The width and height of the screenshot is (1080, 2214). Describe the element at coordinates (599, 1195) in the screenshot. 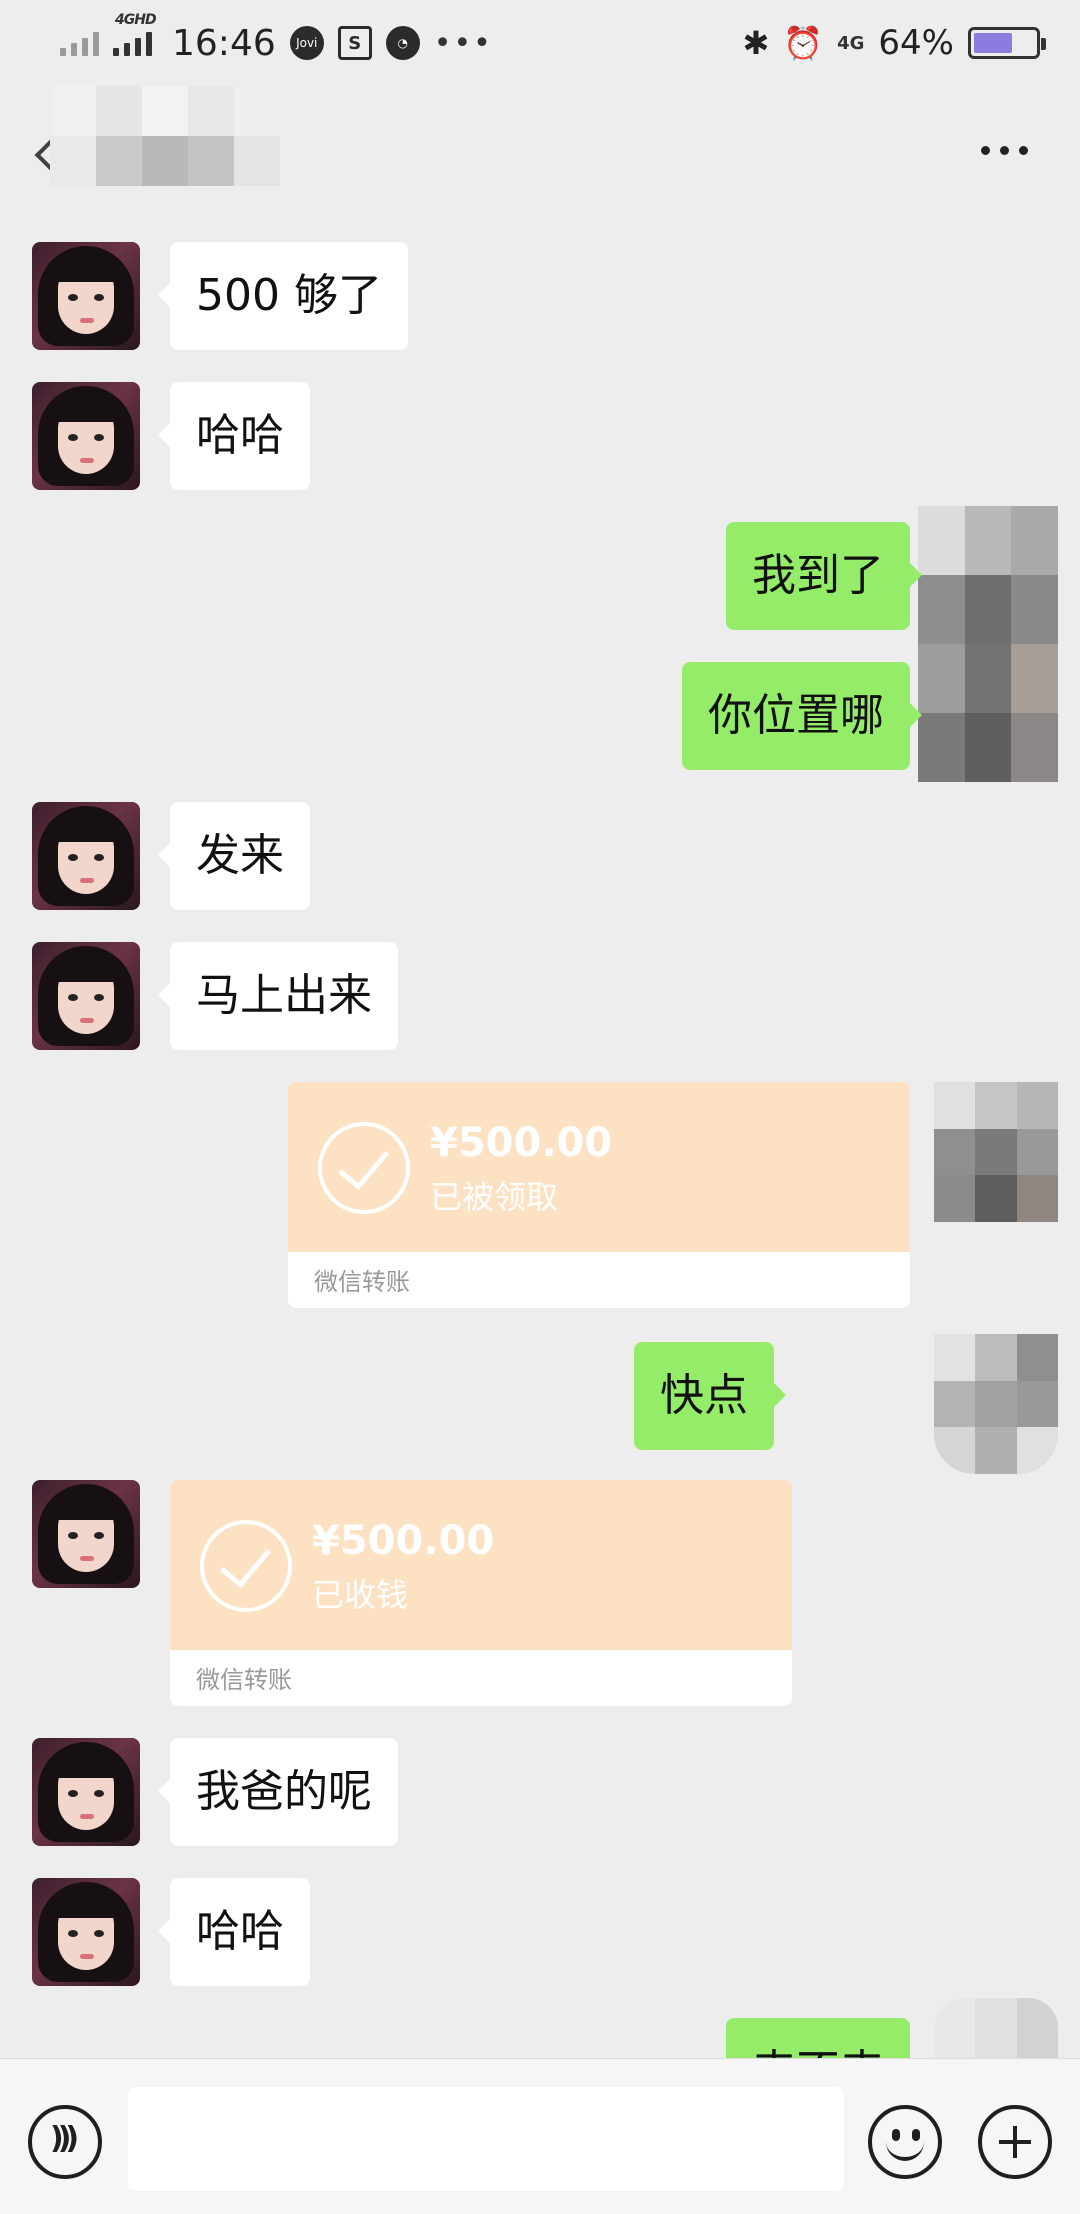

I see `transfer-card-sent: ¥500.00 已被领取 微信转账` at that location.